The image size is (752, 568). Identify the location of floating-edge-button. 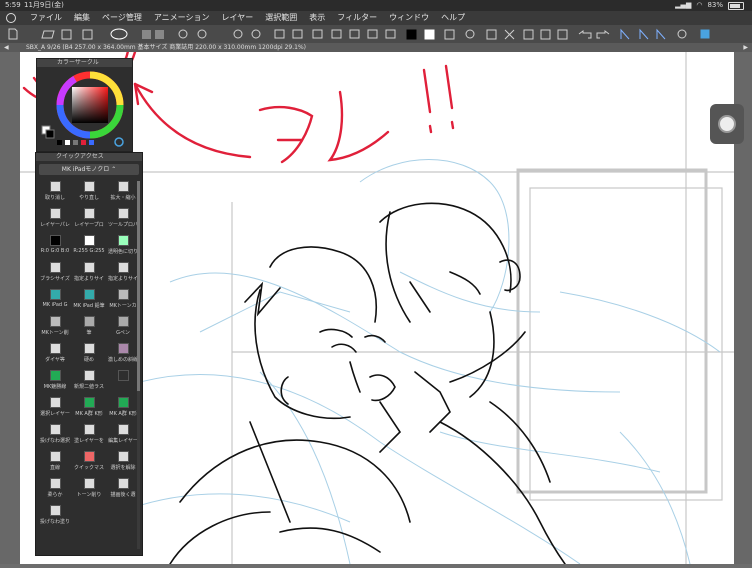
(727, 124).